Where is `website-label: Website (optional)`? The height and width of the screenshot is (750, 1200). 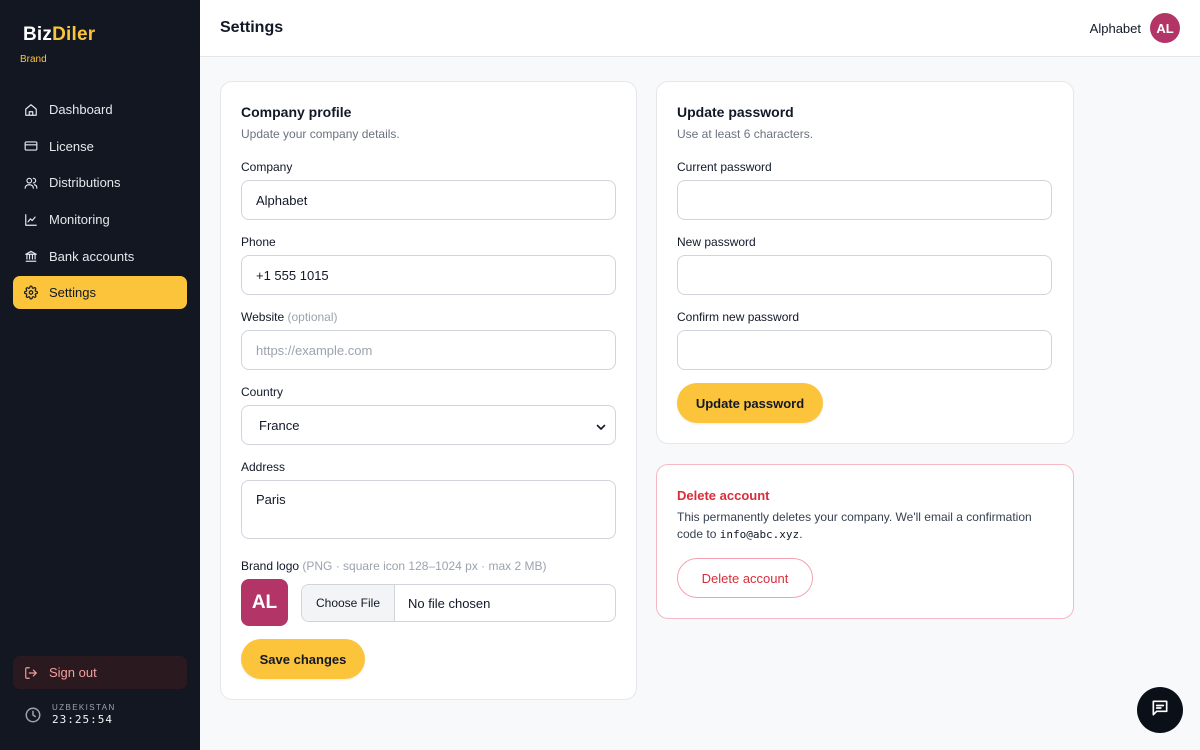 website-label: Website (optional) is located at coordinates (289, 317).